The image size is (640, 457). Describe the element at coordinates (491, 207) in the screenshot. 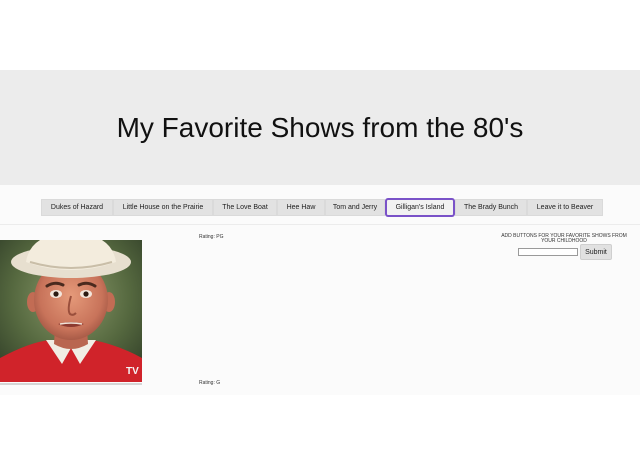

I see `tab-the-brady-bunch: The Brady Bunch` at that location.